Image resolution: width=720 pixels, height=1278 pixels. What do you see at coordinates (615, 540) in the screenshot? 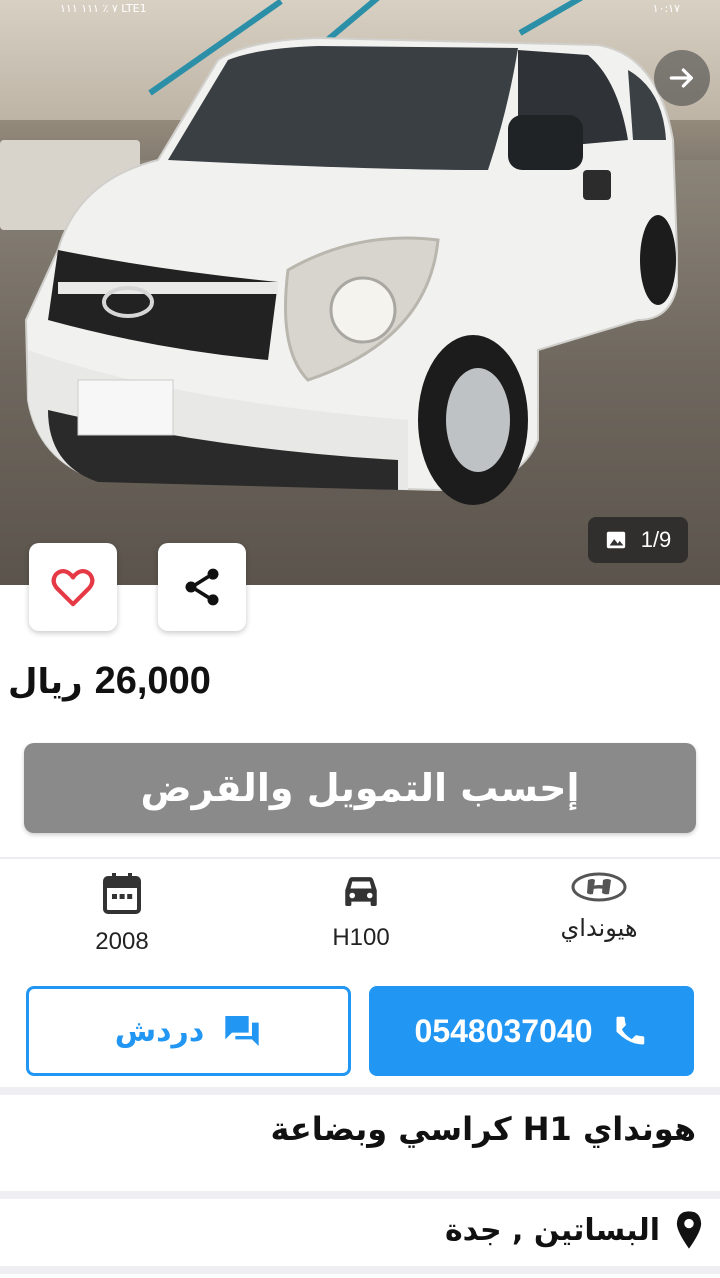
I see `image-icon` at bounding box center [615, 540].